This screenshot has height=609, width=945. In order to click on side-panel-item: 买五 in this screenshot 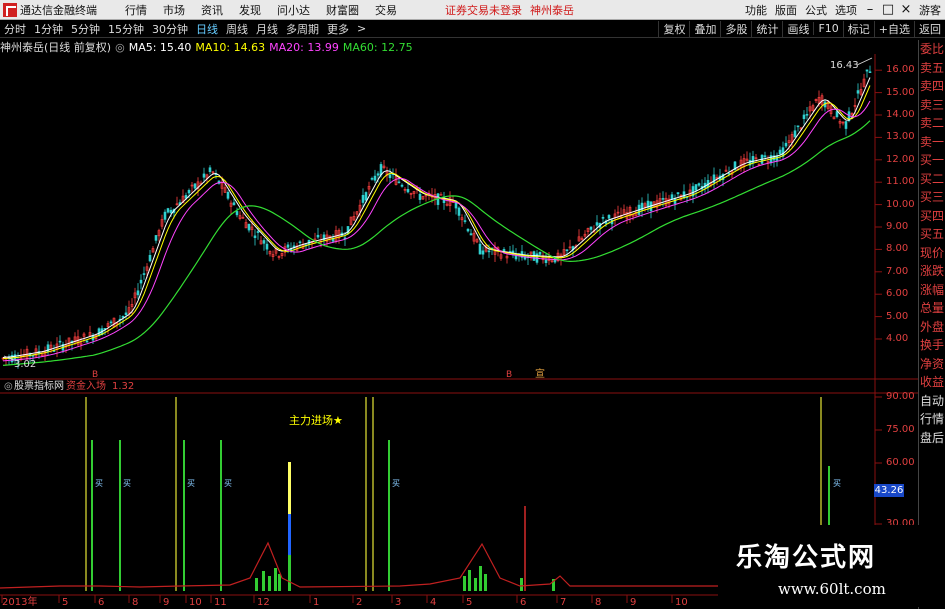, I will do `click(932, 234)`.